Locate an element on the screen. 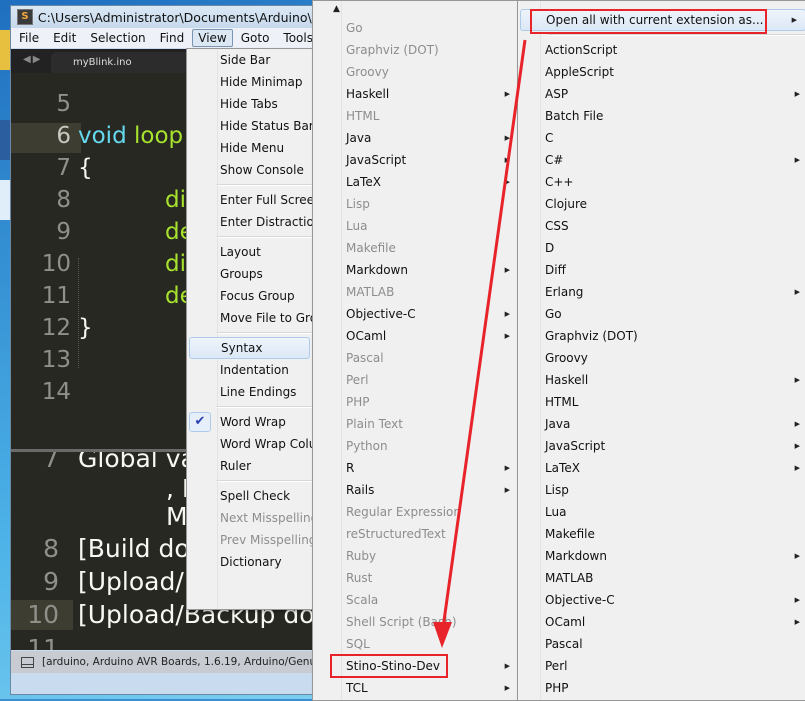 This screenshot has height=701, width=805. syntax-item-go: Go is located at coordinates (415, 28).